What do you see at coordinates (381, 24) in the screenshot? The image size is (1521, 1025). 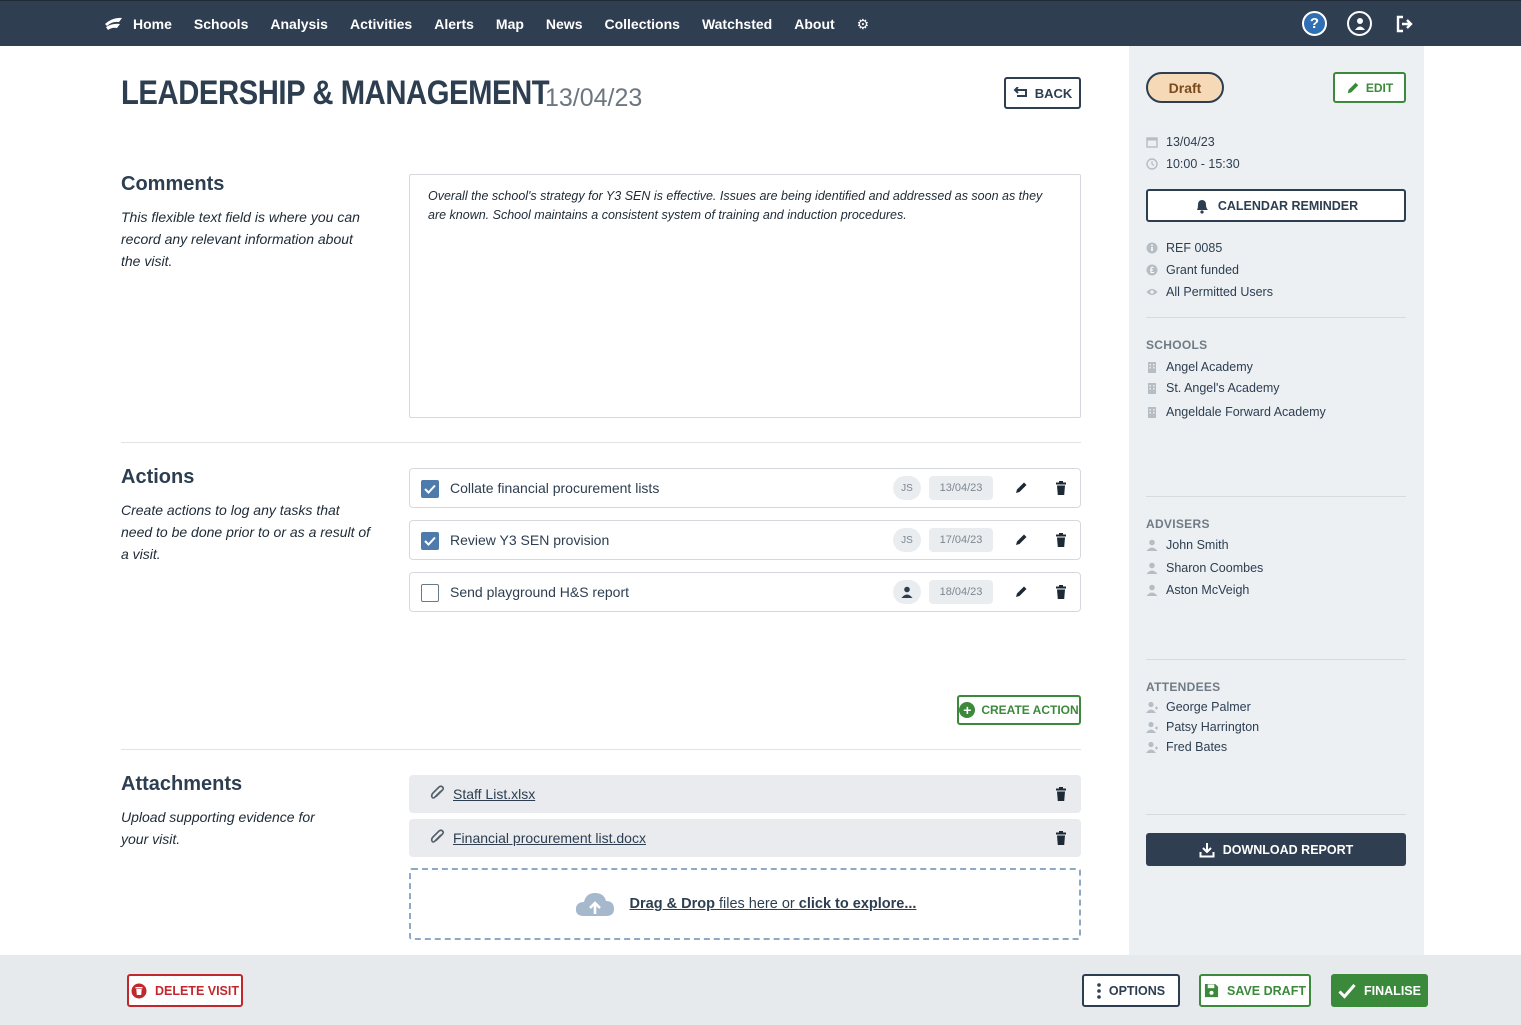 I see `nav-activities: Activities` at bounding box center [381, 24].